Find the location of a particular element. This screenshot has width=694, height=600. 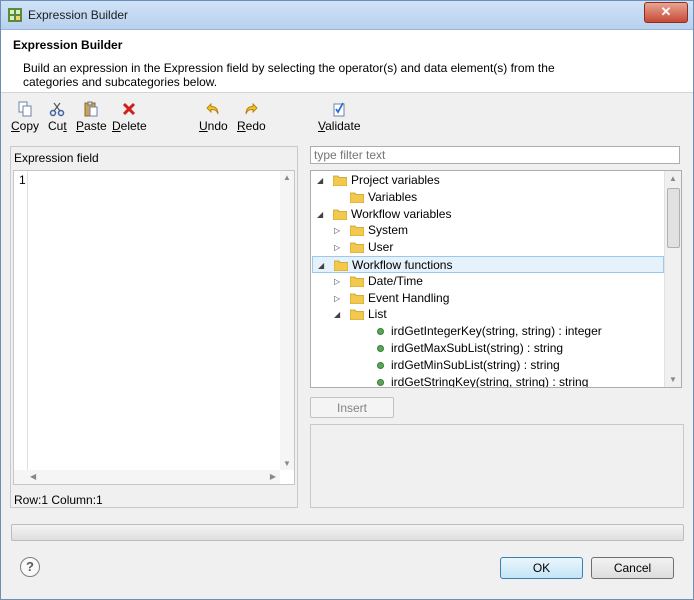

cancel-button: Cancel is located at coordinates (632, 568).